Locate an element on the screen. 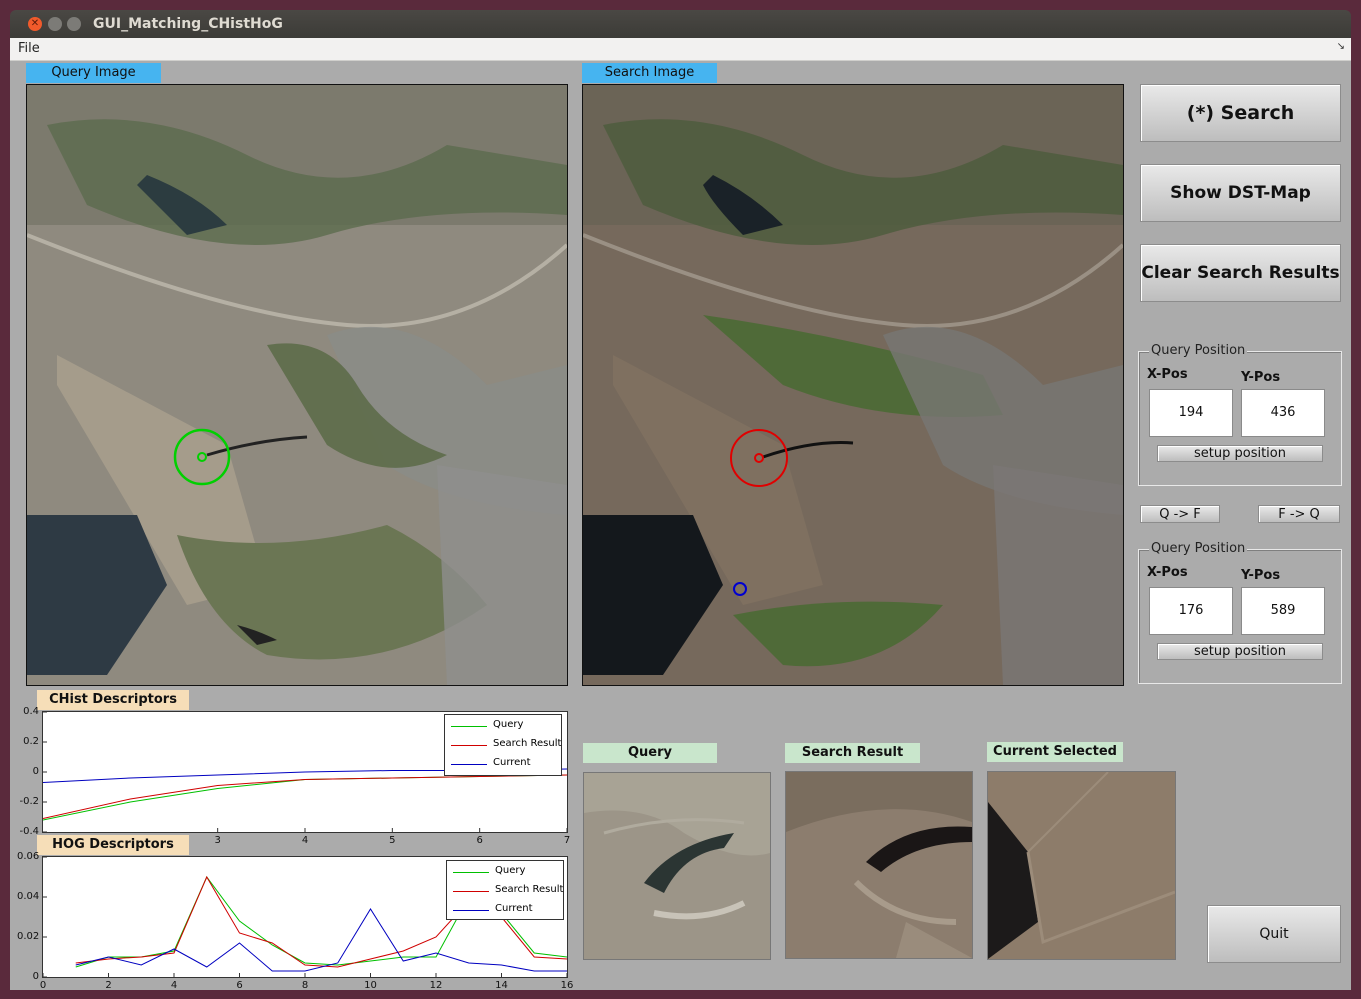 The height and width of the screenshot is (999, 1361). thumb-current-selected-label: Current Selected is located at coordinates (1055, 752).